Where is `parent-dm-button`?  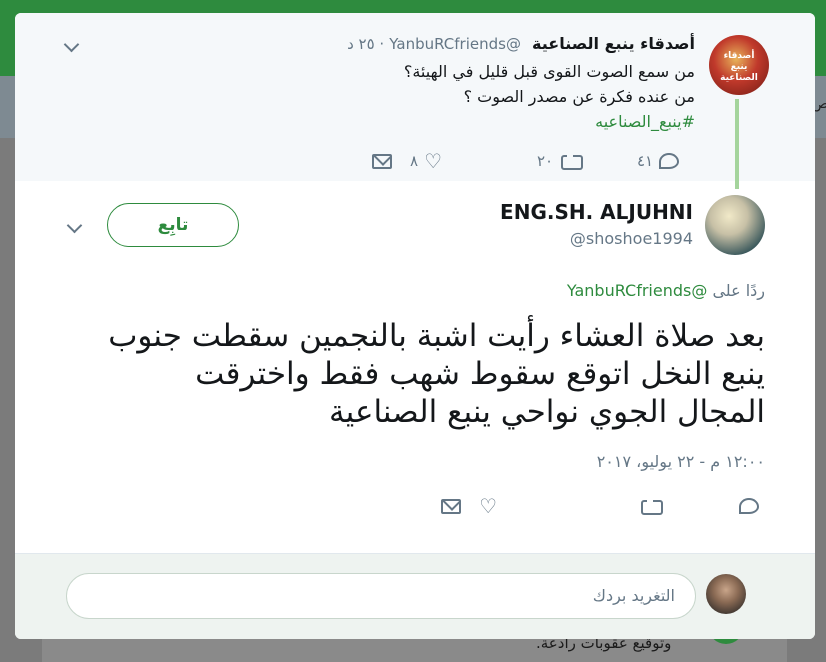 parent-dm-button is located at coordinates (382, 161).